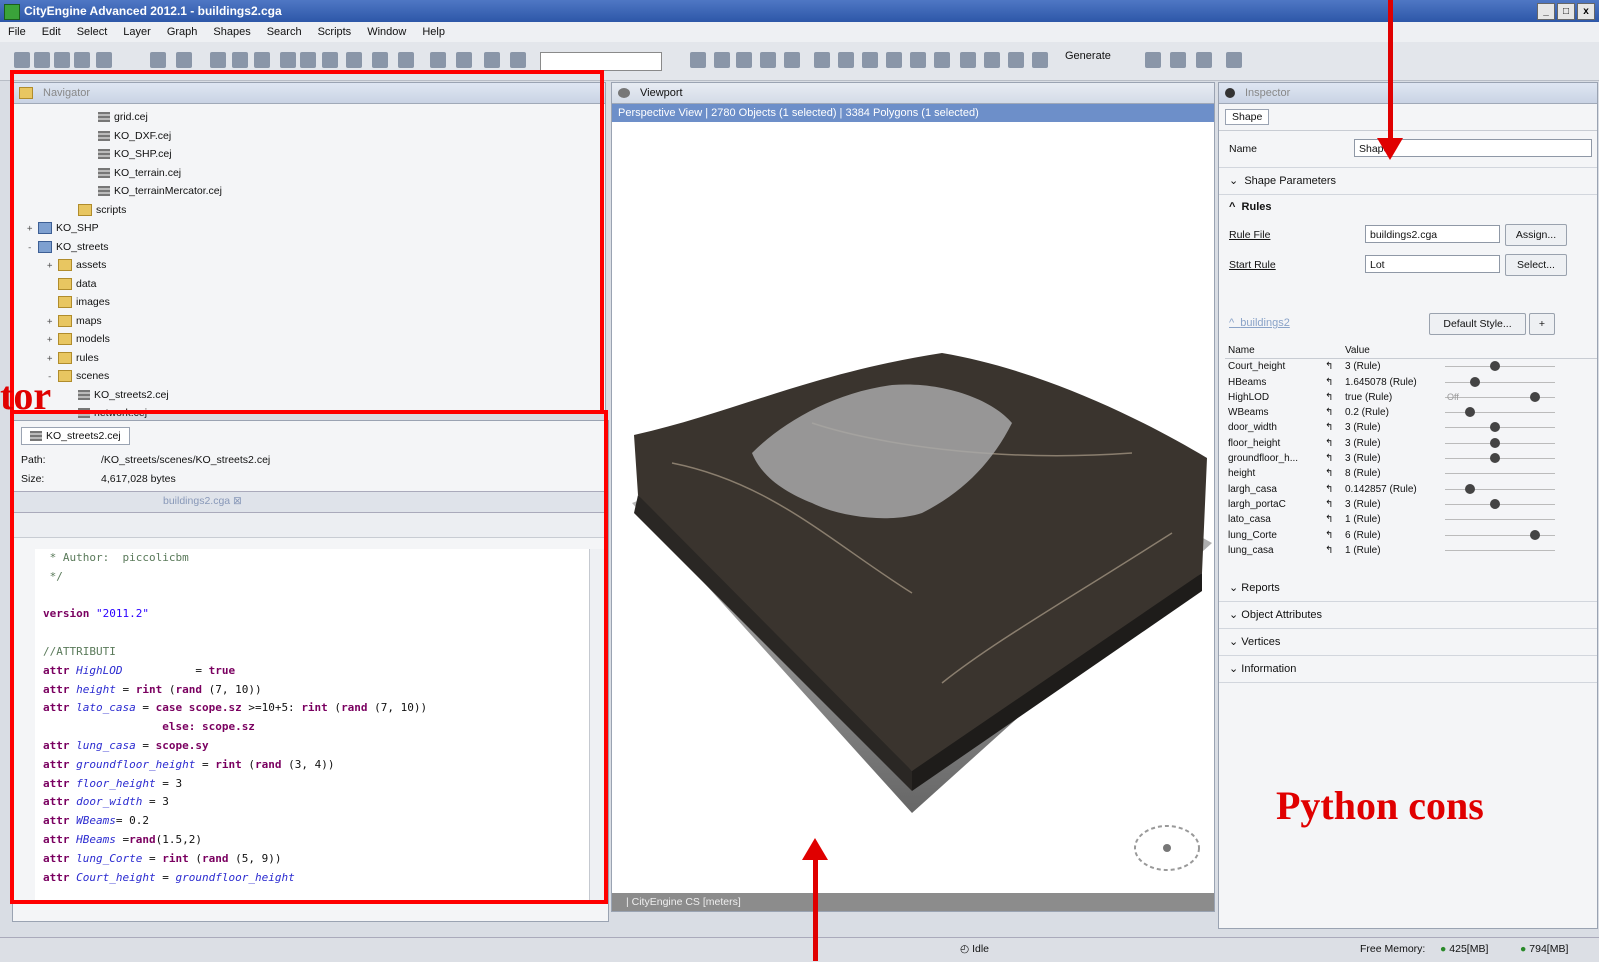 The width and height of the screenshot is (1599, 962). I want to click on parameter-row: largh_portaC ↰ 3 (Rule), so click(1411, 504).